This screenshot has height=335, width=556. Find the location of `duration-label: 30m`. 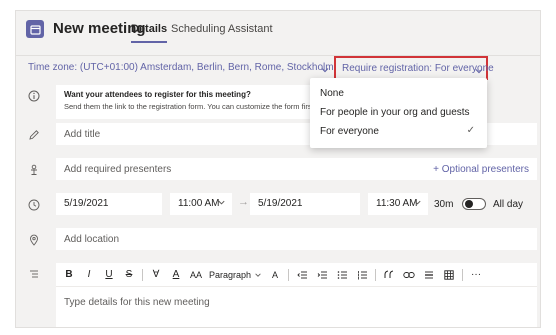

duration-label: 30m is located at coordinates (444, 204).